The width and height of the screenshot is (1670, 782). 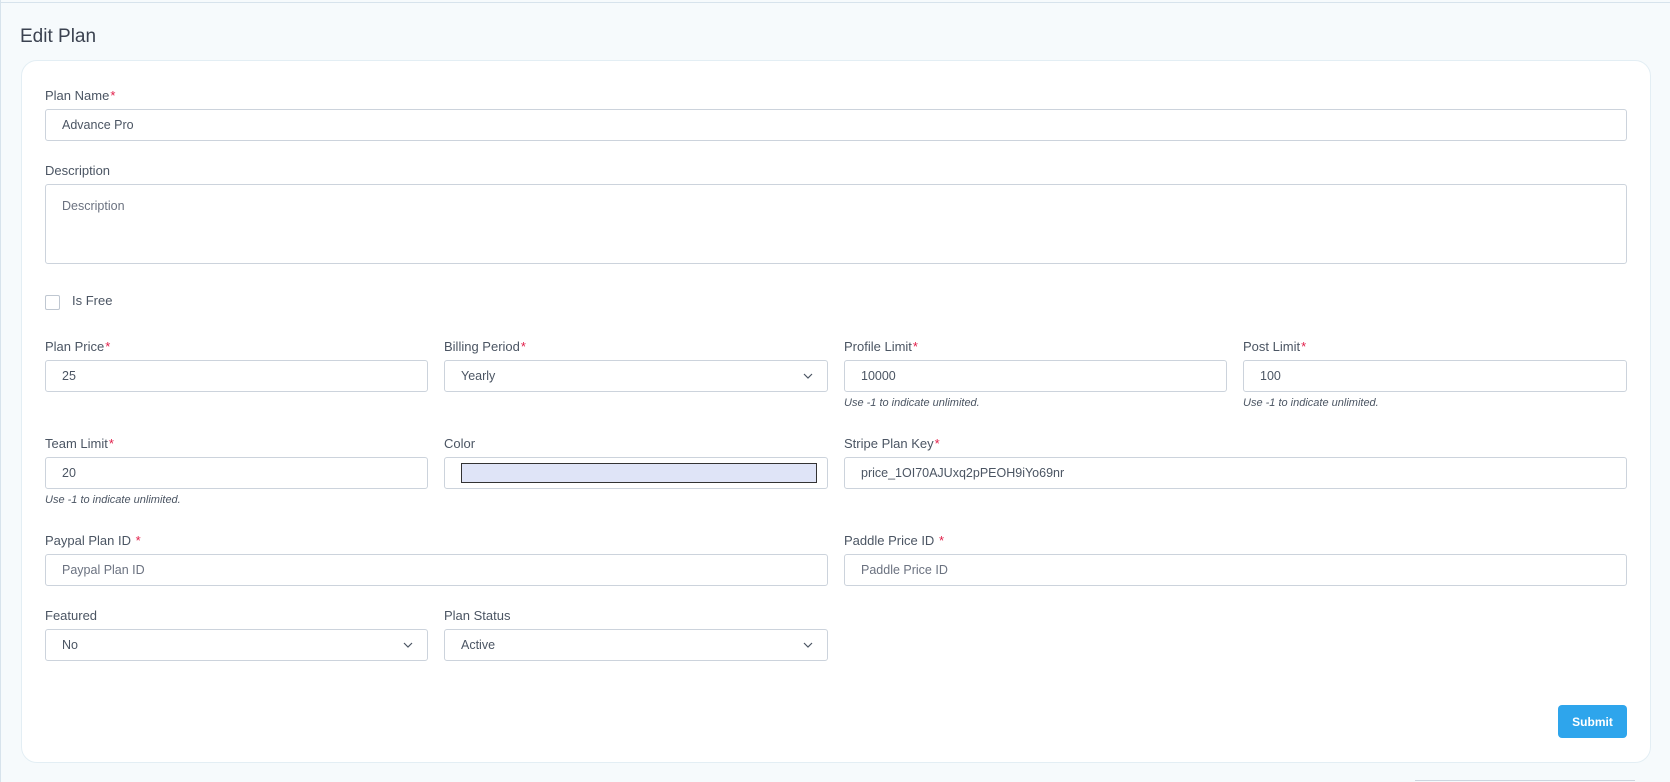 I want to click on post-limit-value: 100, so click(x=1270, y=376).